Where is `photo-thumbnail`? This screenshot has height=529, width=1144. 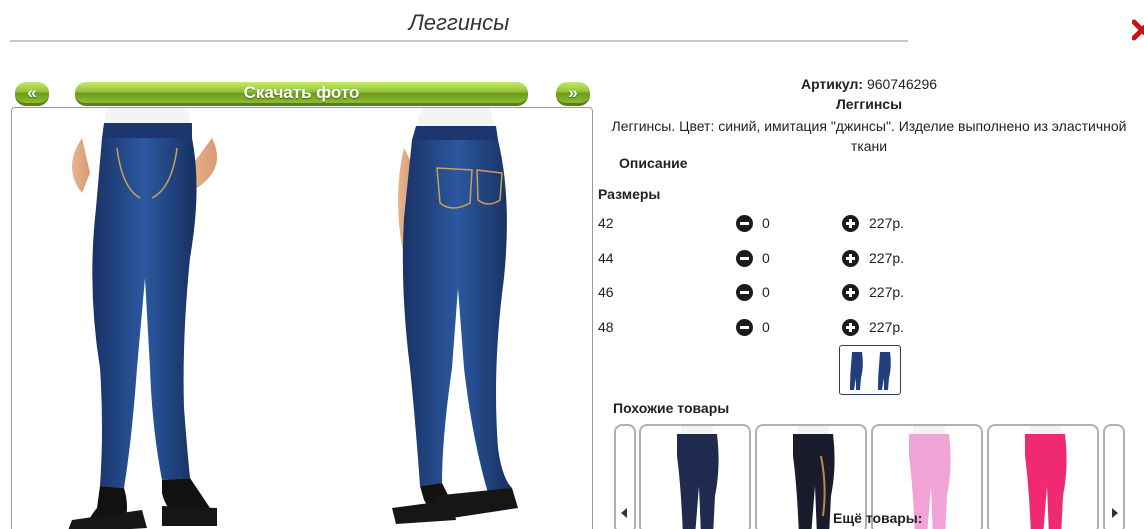 photo-thumbnail is located at coordinates (870, 370).